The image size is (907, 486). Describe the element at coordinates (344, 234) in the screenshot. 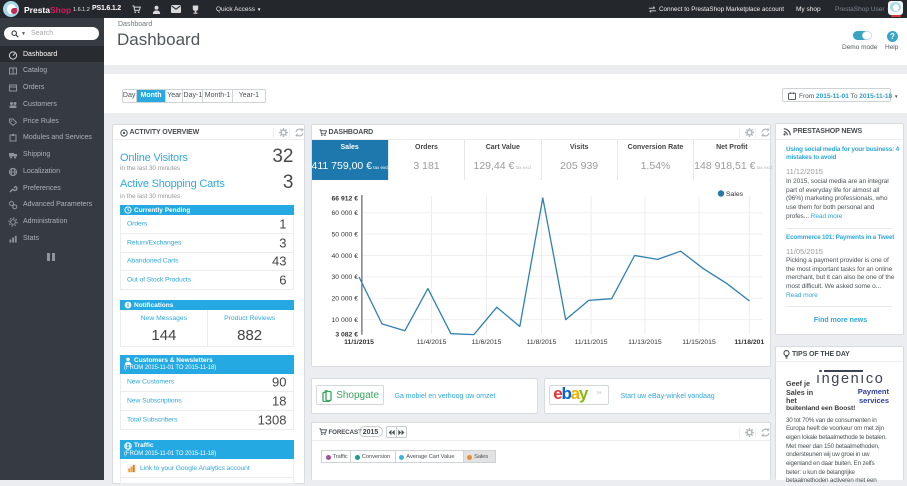

I see `svg-text: 50 000 €` at that location.